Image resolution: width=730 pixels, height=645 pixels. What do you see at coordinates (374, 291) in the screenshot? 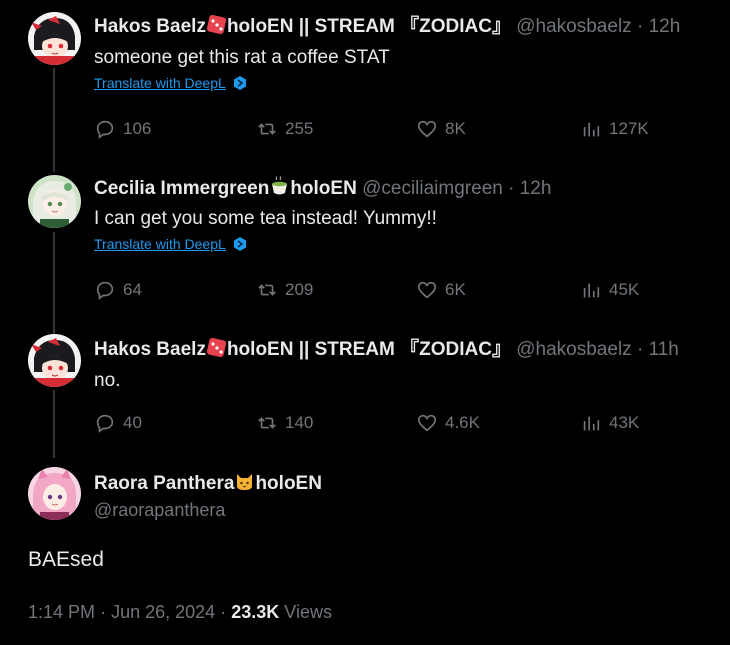
I see `tweet-actions: 64 209 6K 45K` at bounding box center [374, 291].